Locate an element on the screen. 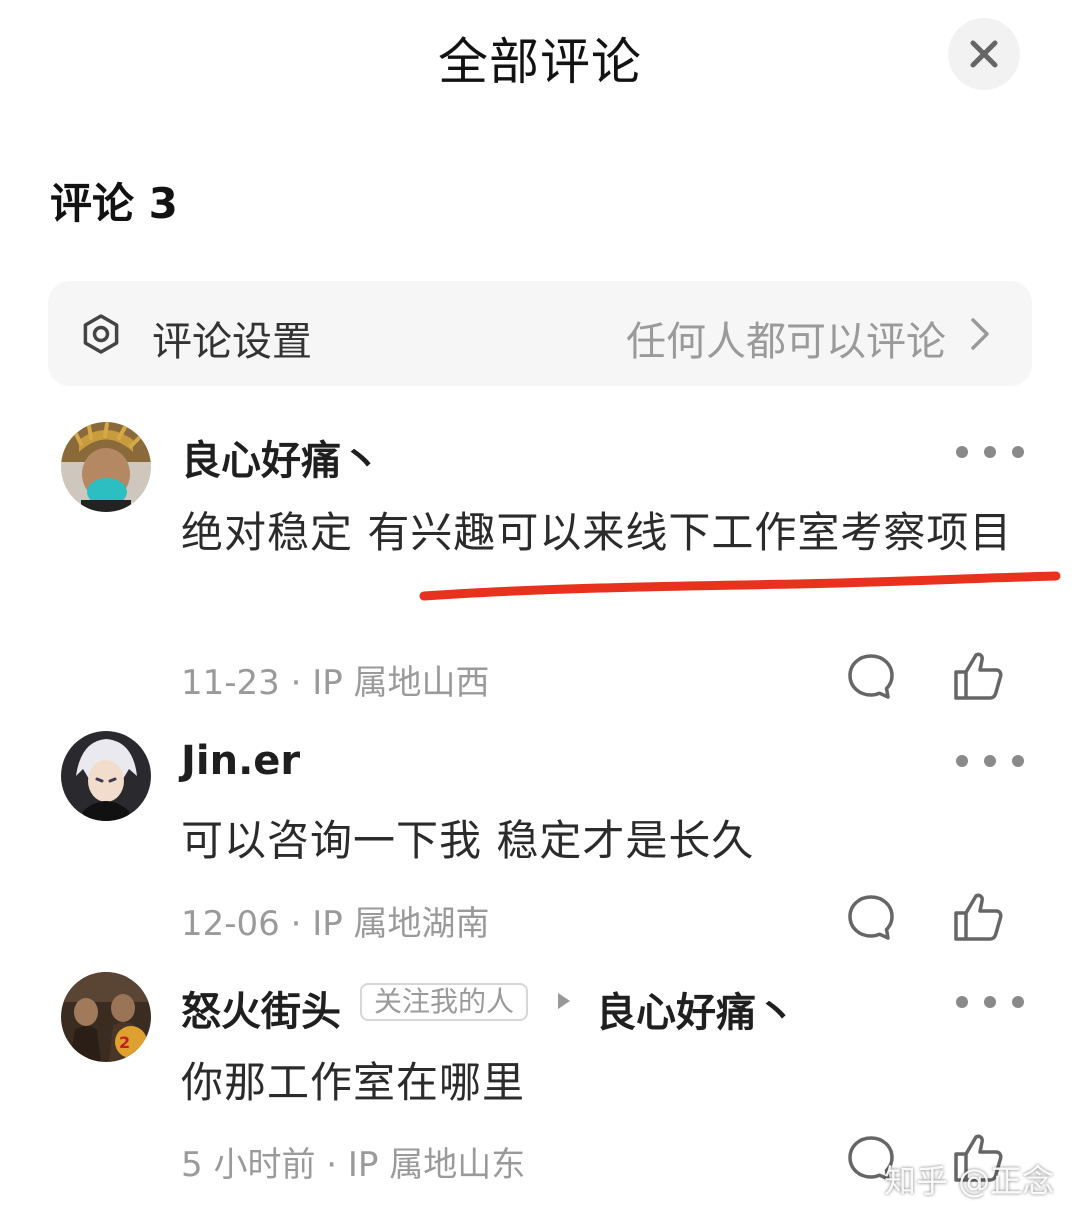  comment-meta: 11-23 · IP 属地山西 is located at coordinates (335, 683).